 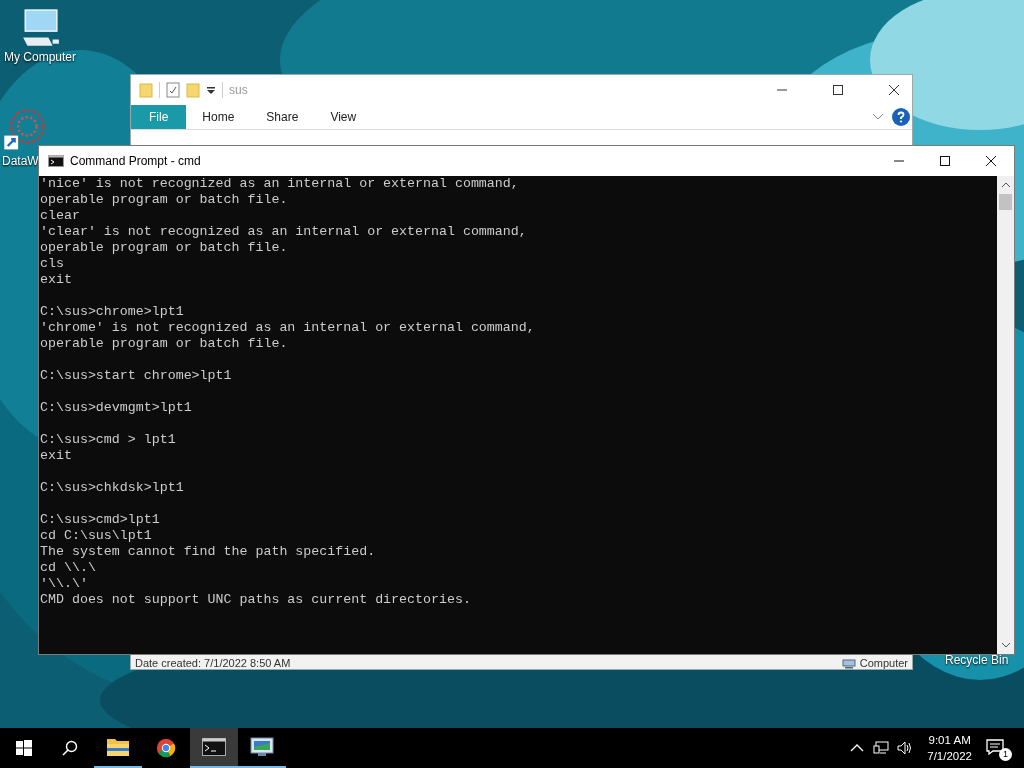 I want to click on notifications-icon, so click(x=995, y=747).